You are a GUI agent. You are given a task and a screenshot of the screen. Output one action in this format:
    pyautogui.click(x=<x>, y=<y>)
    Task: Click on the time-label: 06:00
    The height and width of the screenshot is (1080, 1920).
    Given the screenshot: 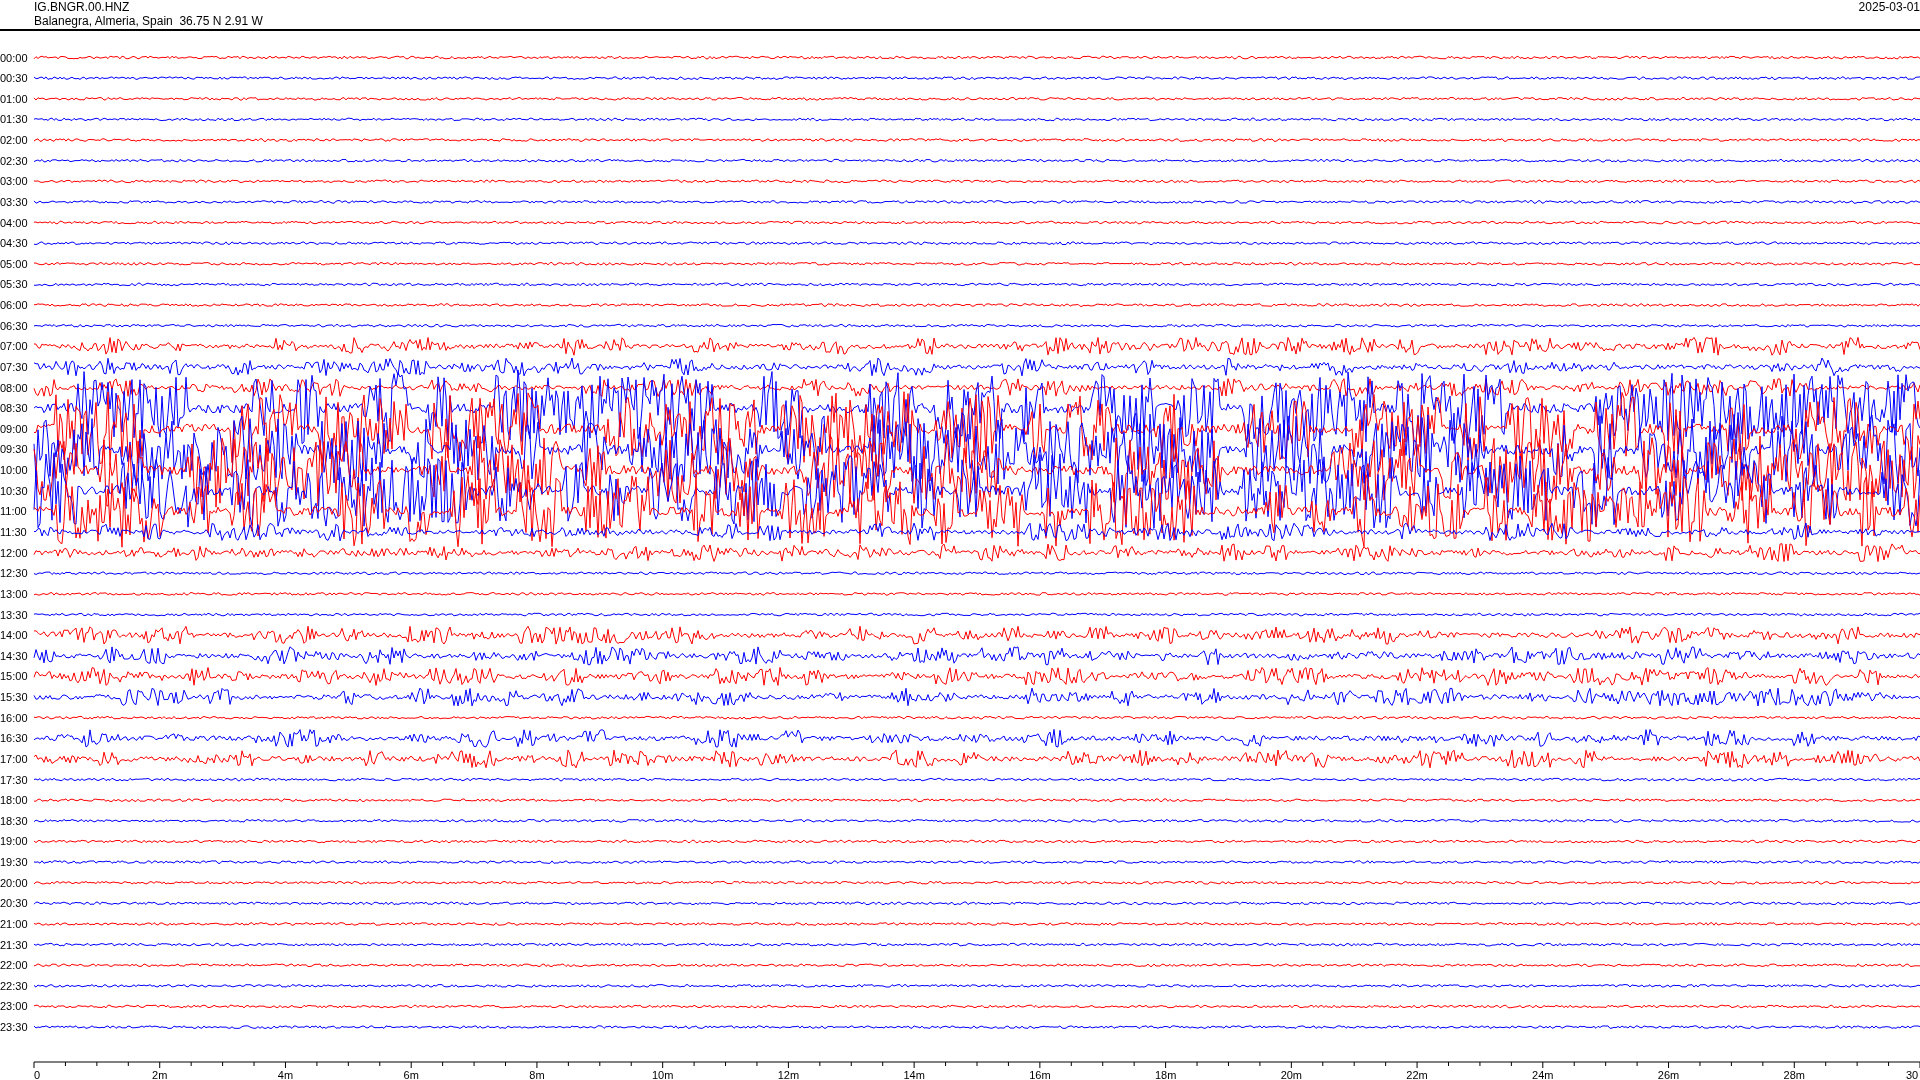 What is the action you would take?
    pyautogui.click(x=14, y=305)
    